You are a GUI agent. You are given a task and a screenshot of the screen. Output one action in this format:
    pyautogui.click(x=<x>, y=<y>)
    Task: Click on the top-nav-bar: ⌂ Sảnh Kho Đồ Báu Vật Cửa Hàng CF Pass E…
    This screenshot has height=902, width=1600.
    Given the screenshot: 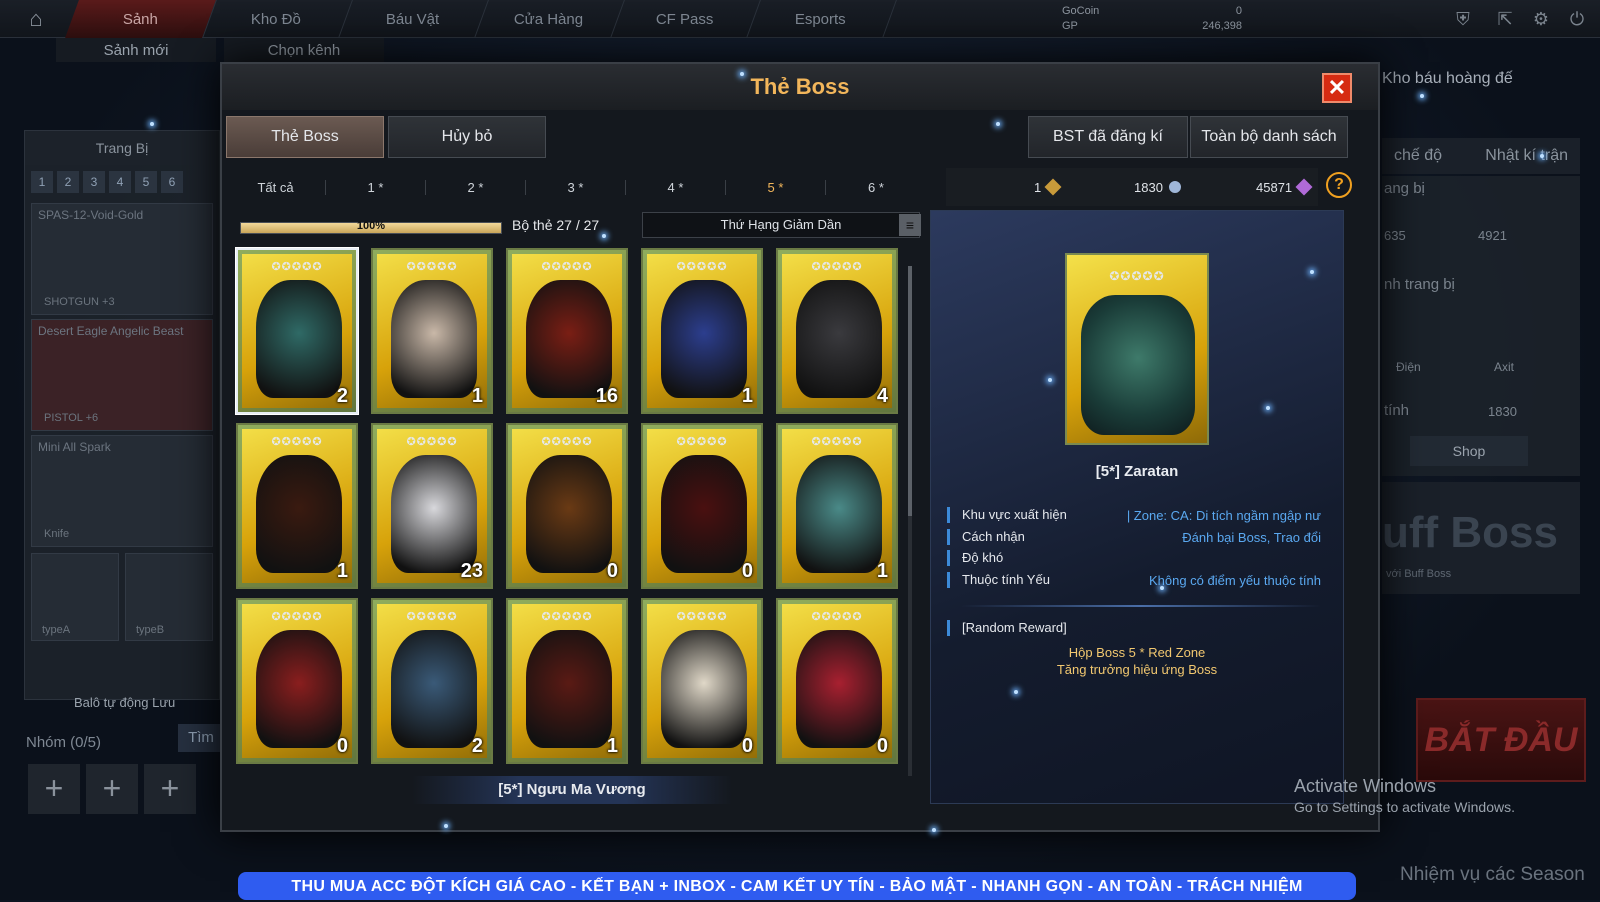 What is the action you would take?
    pyautogui.click(x=800, y=19)
    